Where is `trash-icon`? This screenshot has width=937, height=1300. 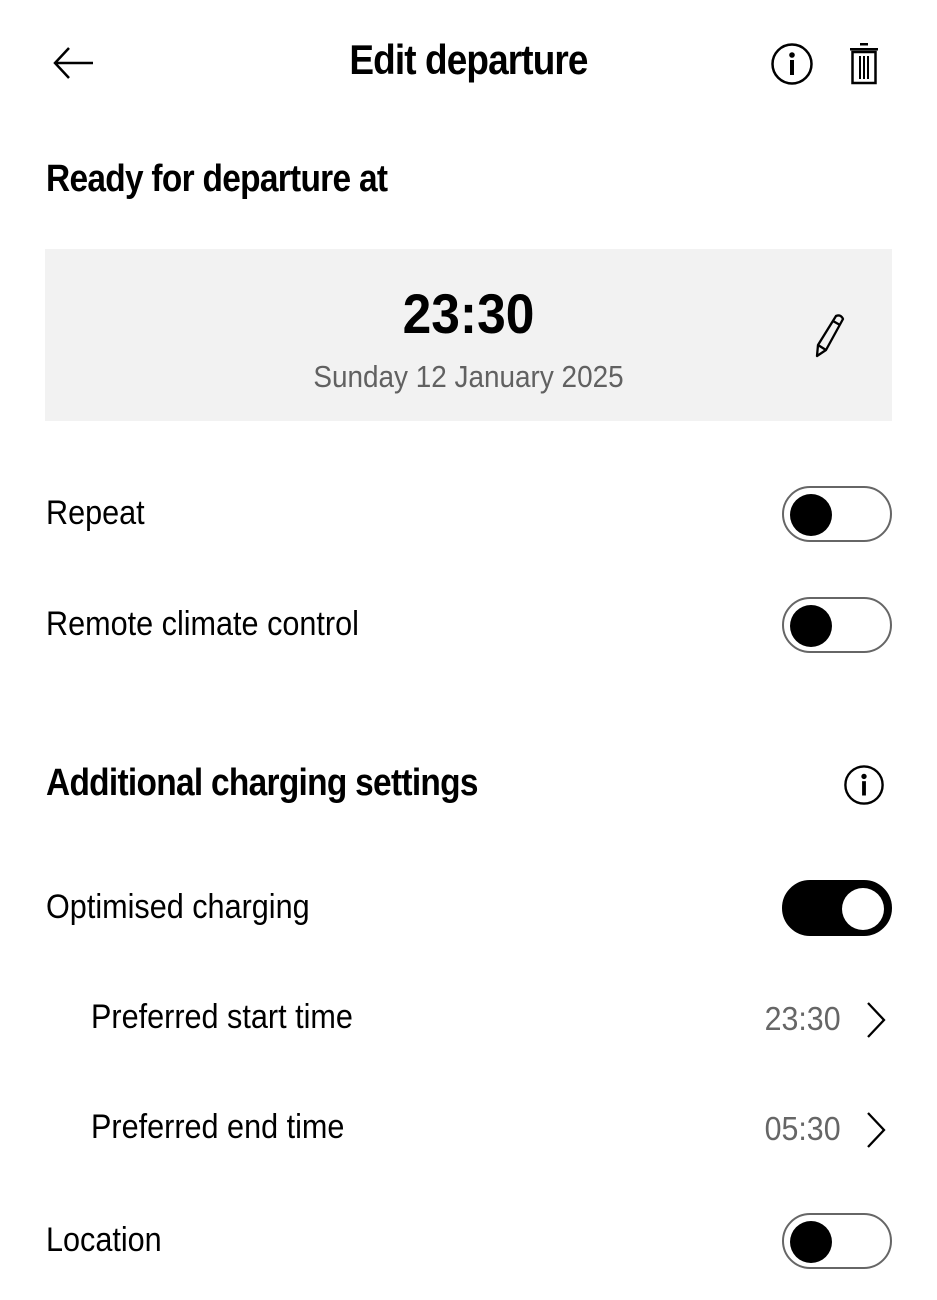 trash-icon is located at coordinates (864, 64).